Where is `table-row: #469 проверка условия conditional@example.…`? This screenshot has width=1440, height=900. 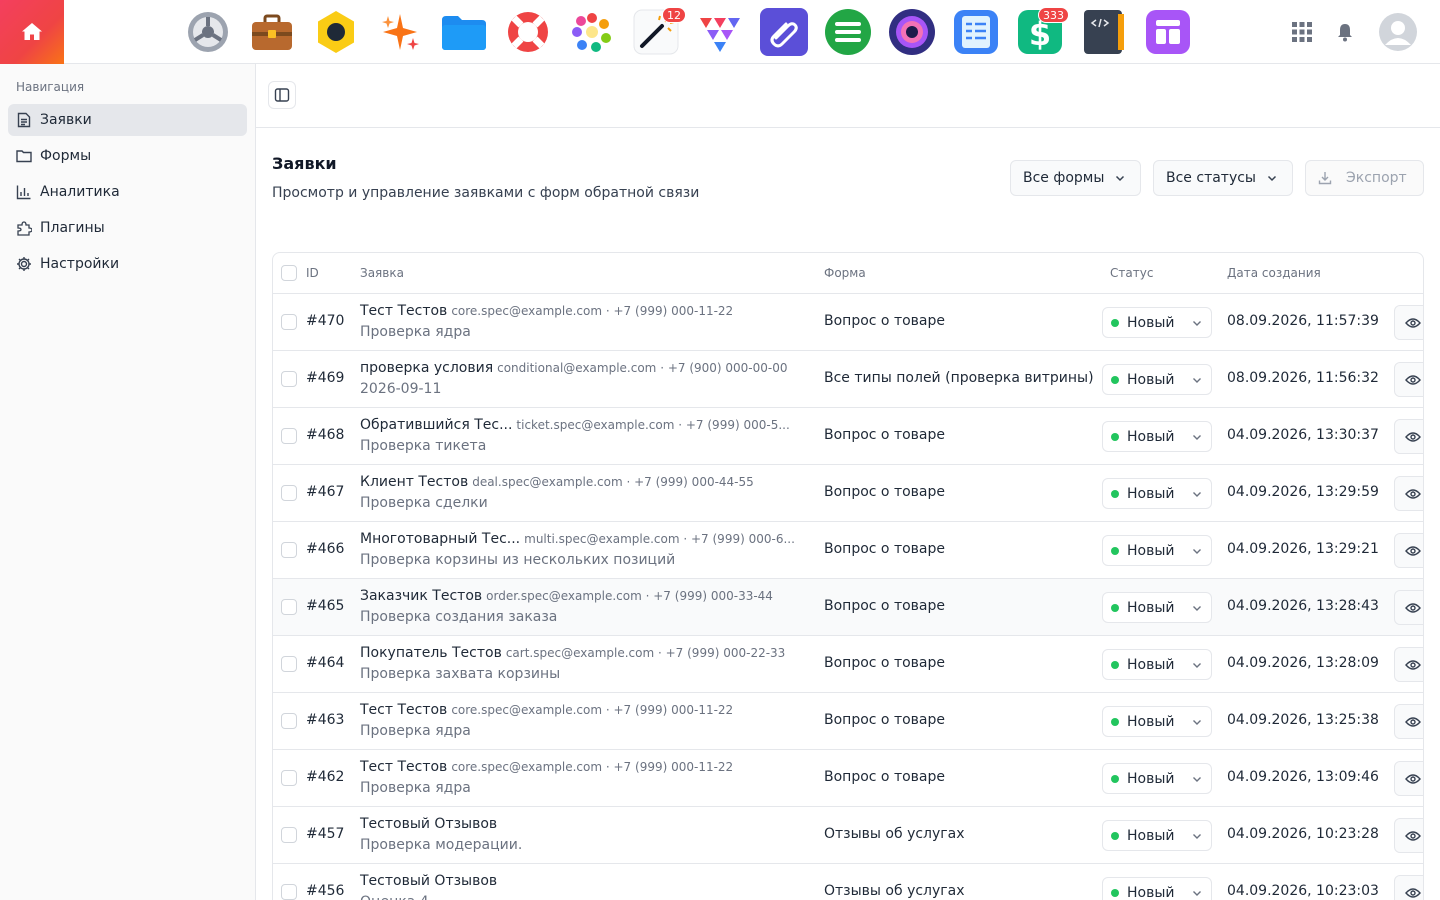
table-row: #469 проверка условия conditional@example.… is located at coordinates (848, 379).